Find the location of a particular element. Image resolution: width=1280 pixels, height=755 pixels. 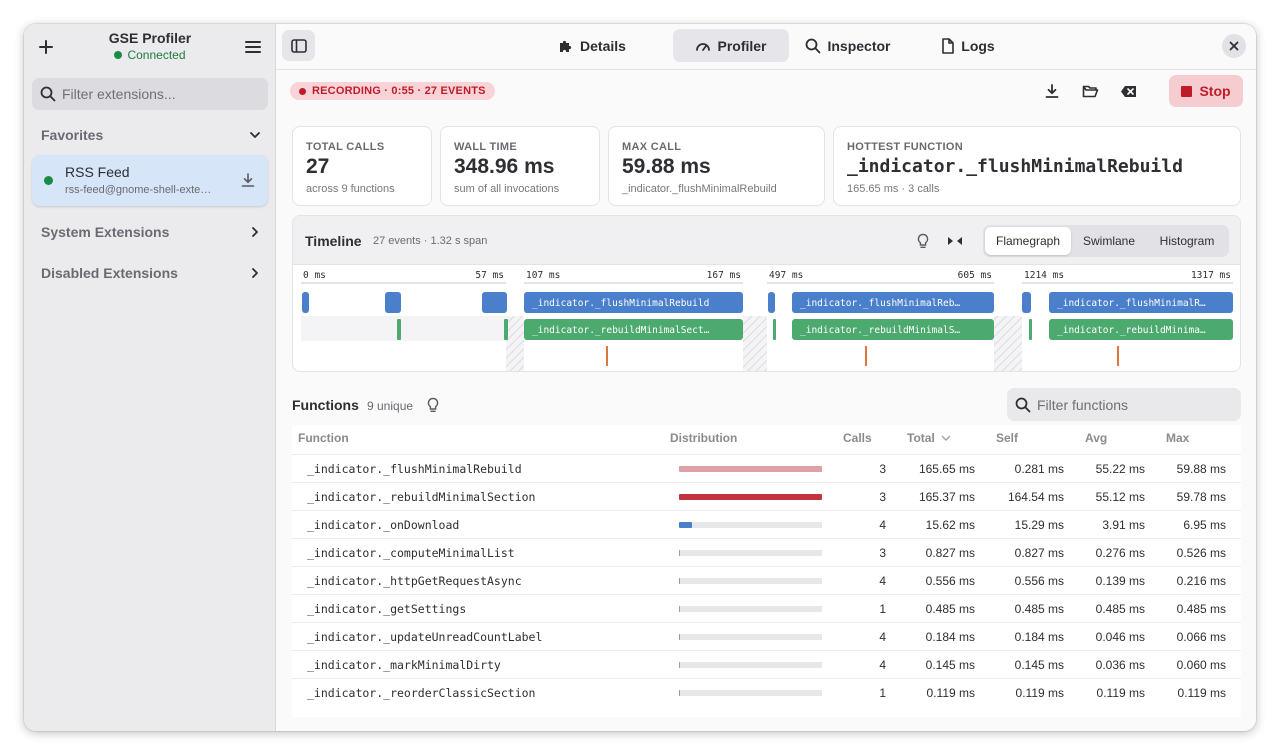

function-search is located at coordinates (1124, 404).